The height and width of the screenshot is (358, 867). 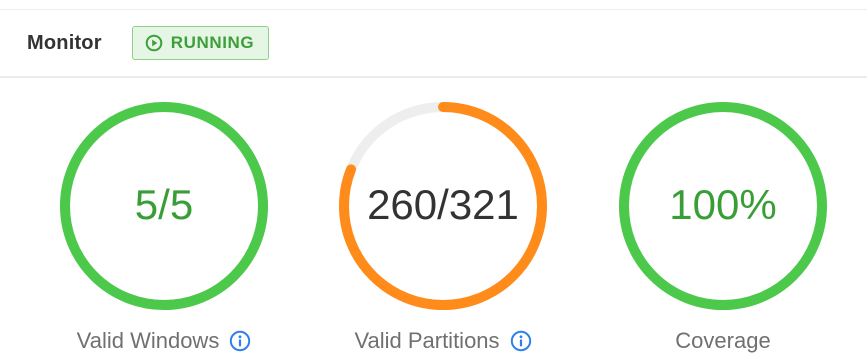 I want to click on metric-label: Coverage, so click(x=723, y=340).